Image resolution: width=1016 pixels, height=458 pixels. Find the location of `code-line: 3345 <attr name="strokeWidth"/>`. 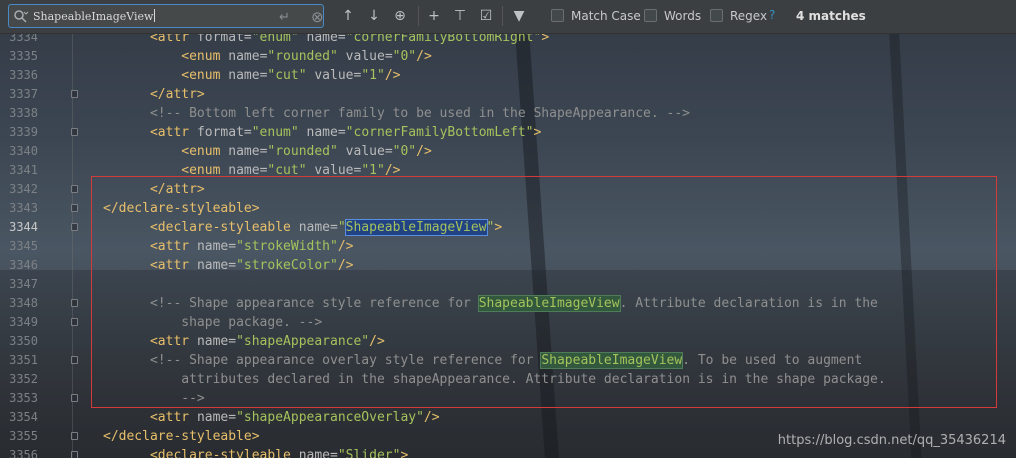

code-line: 3345 <attr name="strokeWidth"/> is located at coordinates (508, 246).